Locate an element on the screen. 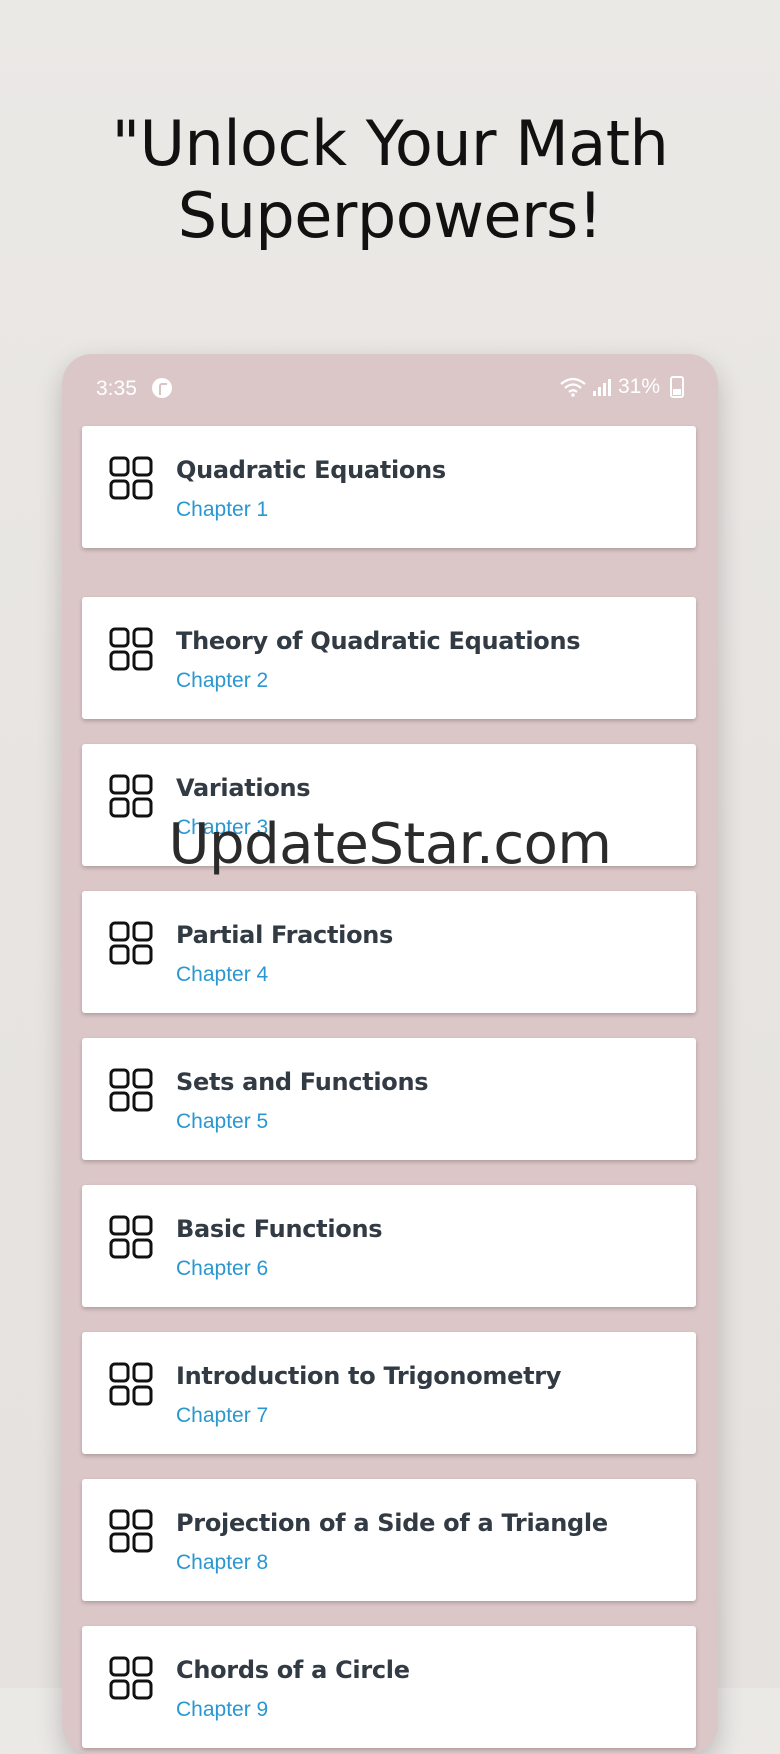  battery-charging-icon is located at coordinates (677, 387).